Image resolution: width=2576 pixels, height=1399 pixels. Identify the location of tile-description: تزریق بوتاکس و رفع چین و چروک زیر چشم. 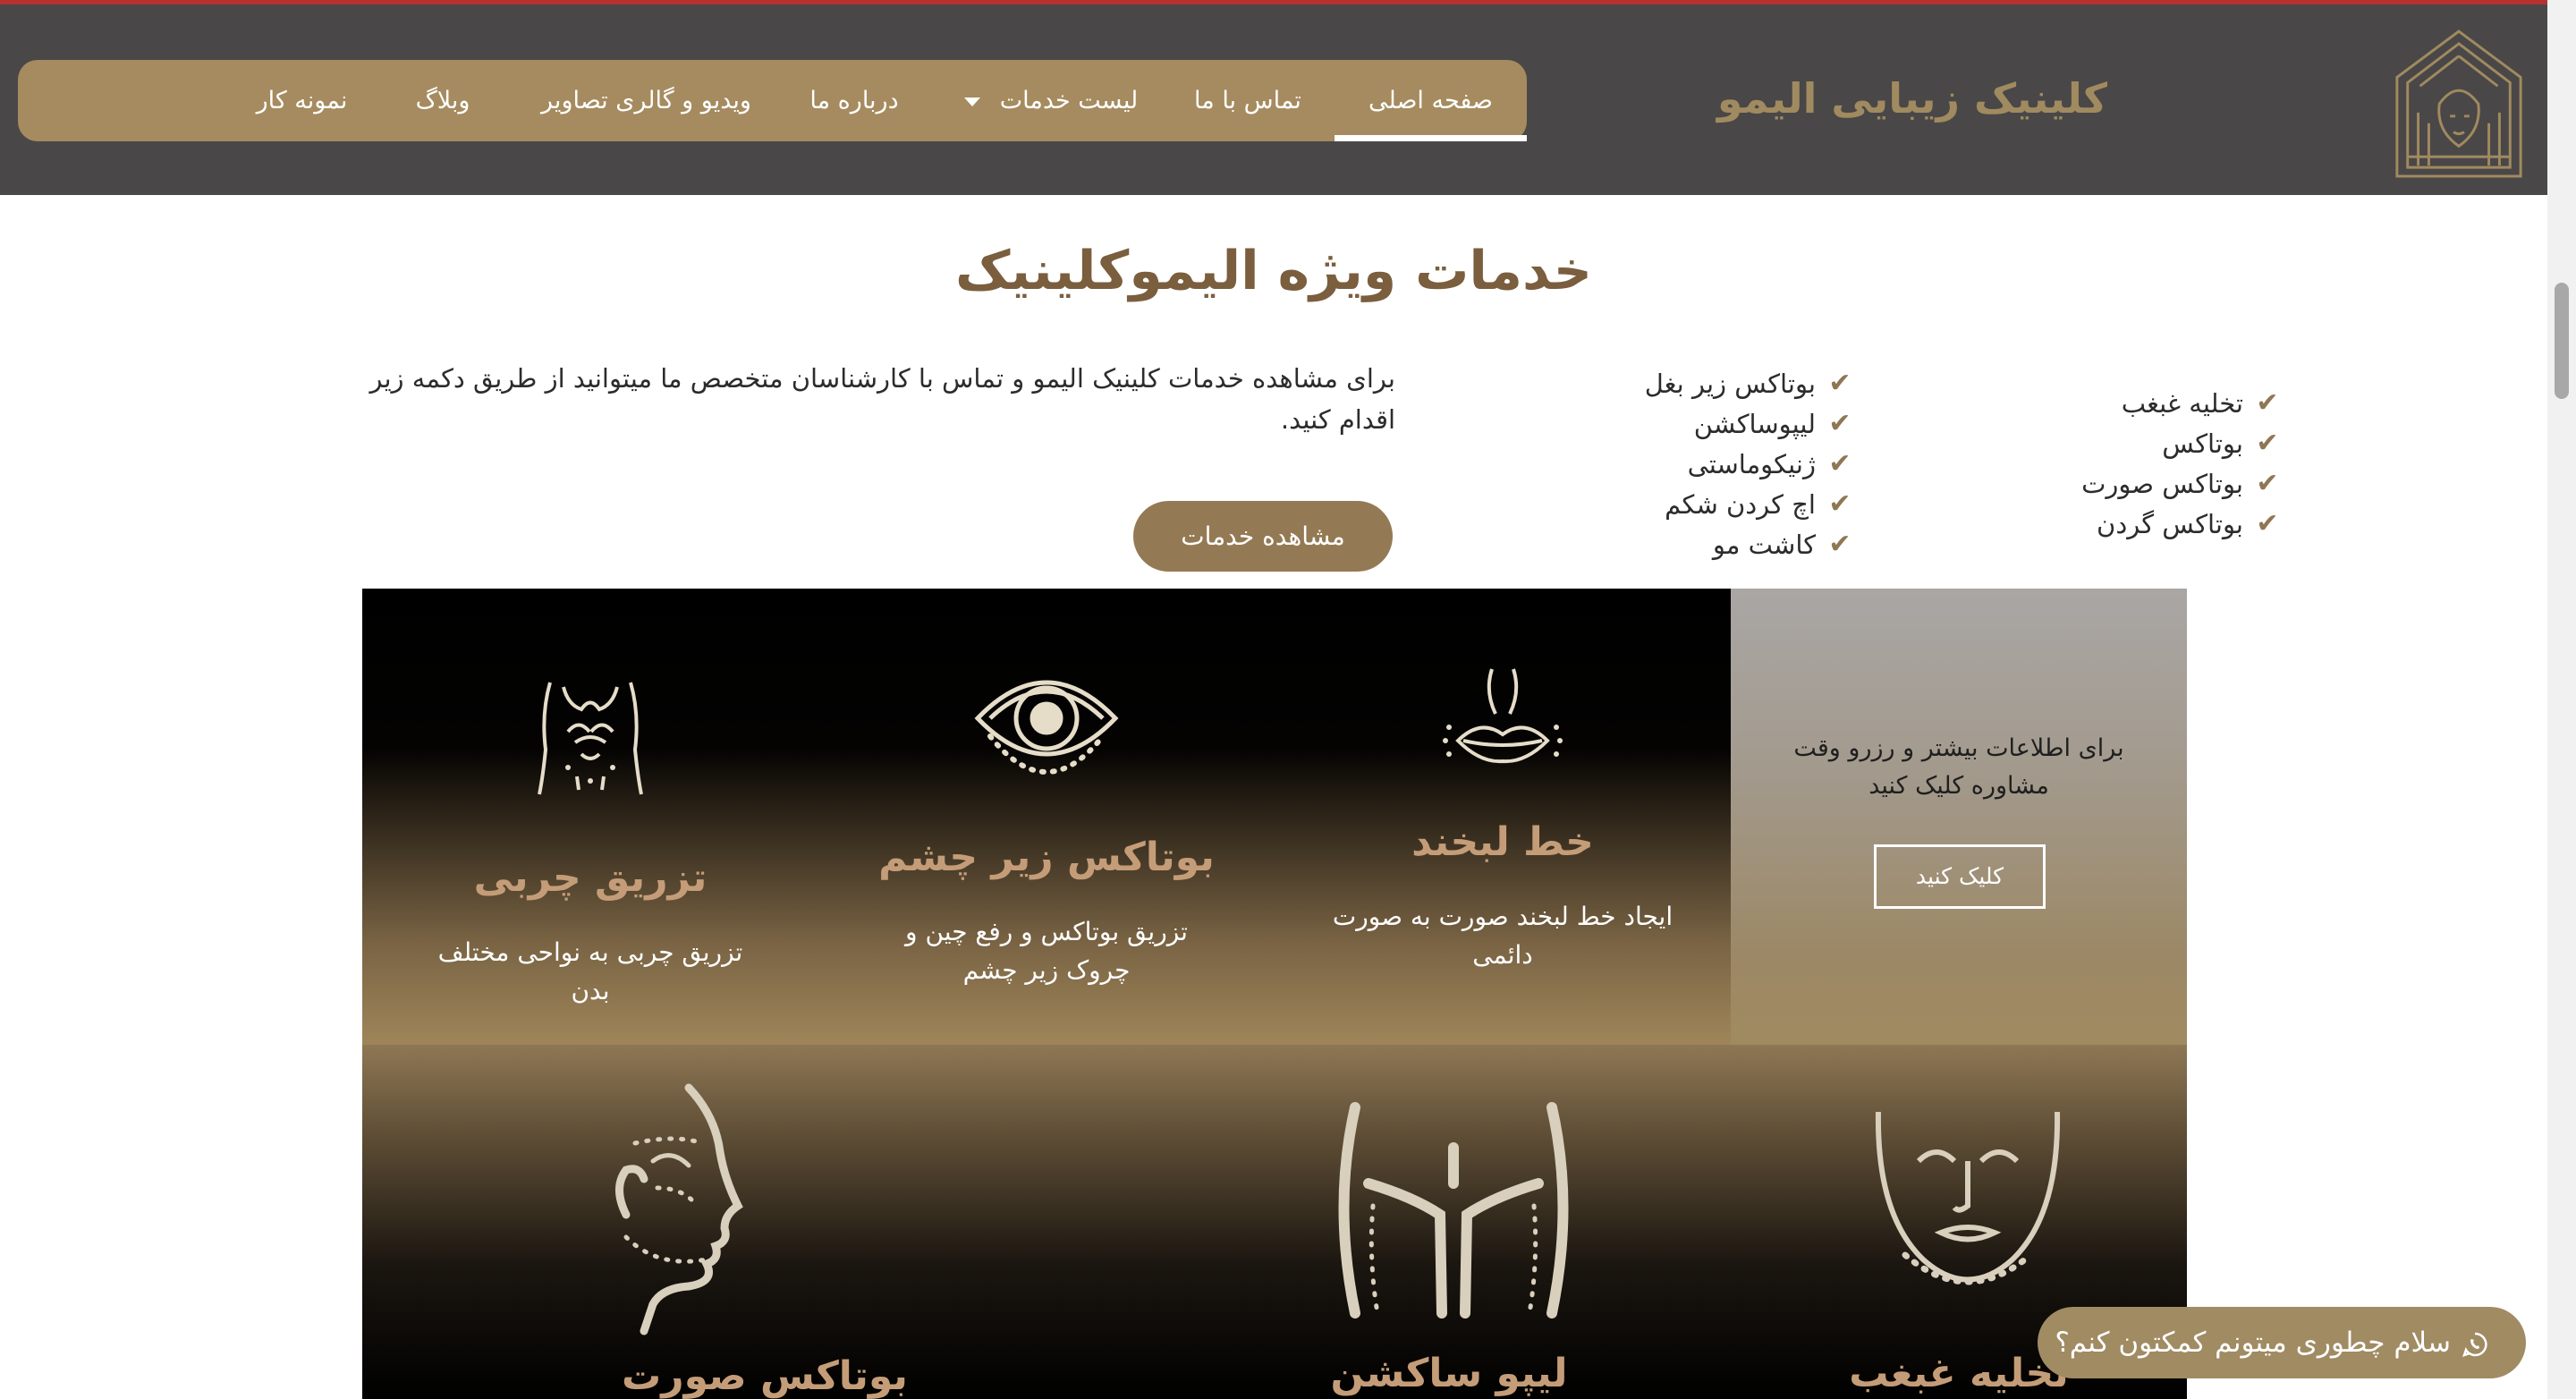
(1046, 951).